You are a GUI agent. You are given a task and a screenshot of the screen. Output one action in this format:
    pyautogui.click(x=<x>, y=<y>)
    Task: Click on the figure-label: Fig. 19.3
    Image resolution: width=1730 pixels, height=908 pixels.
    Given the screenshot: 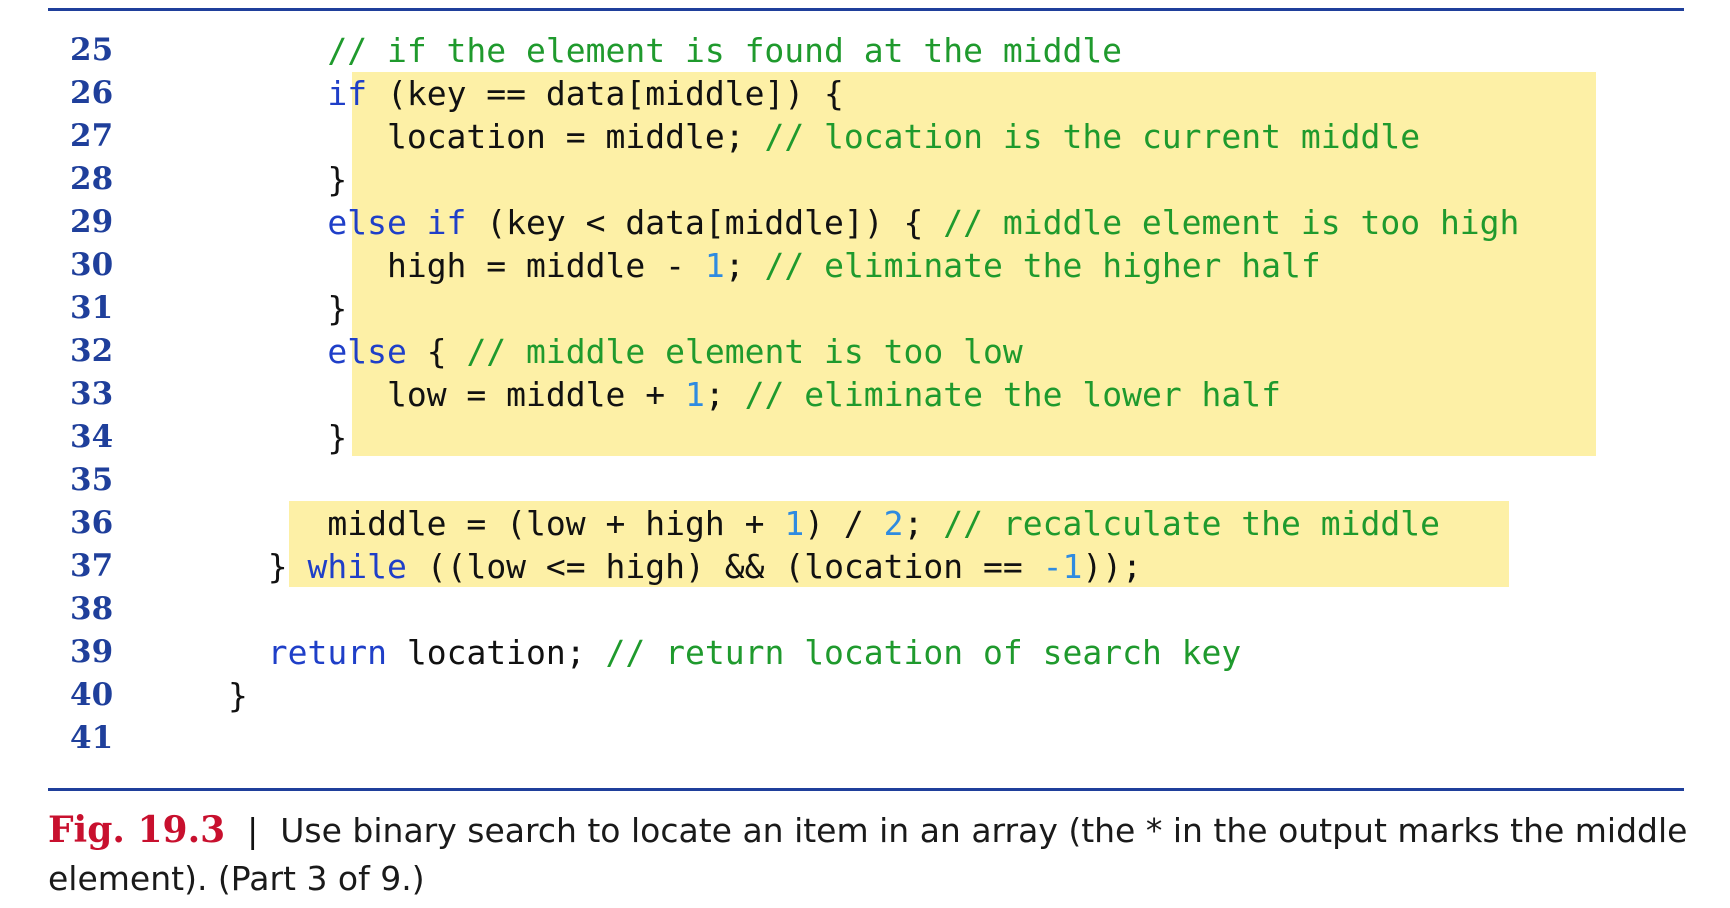 What is the action you would take?
    pyautogui.click(x=137, y=830)
    